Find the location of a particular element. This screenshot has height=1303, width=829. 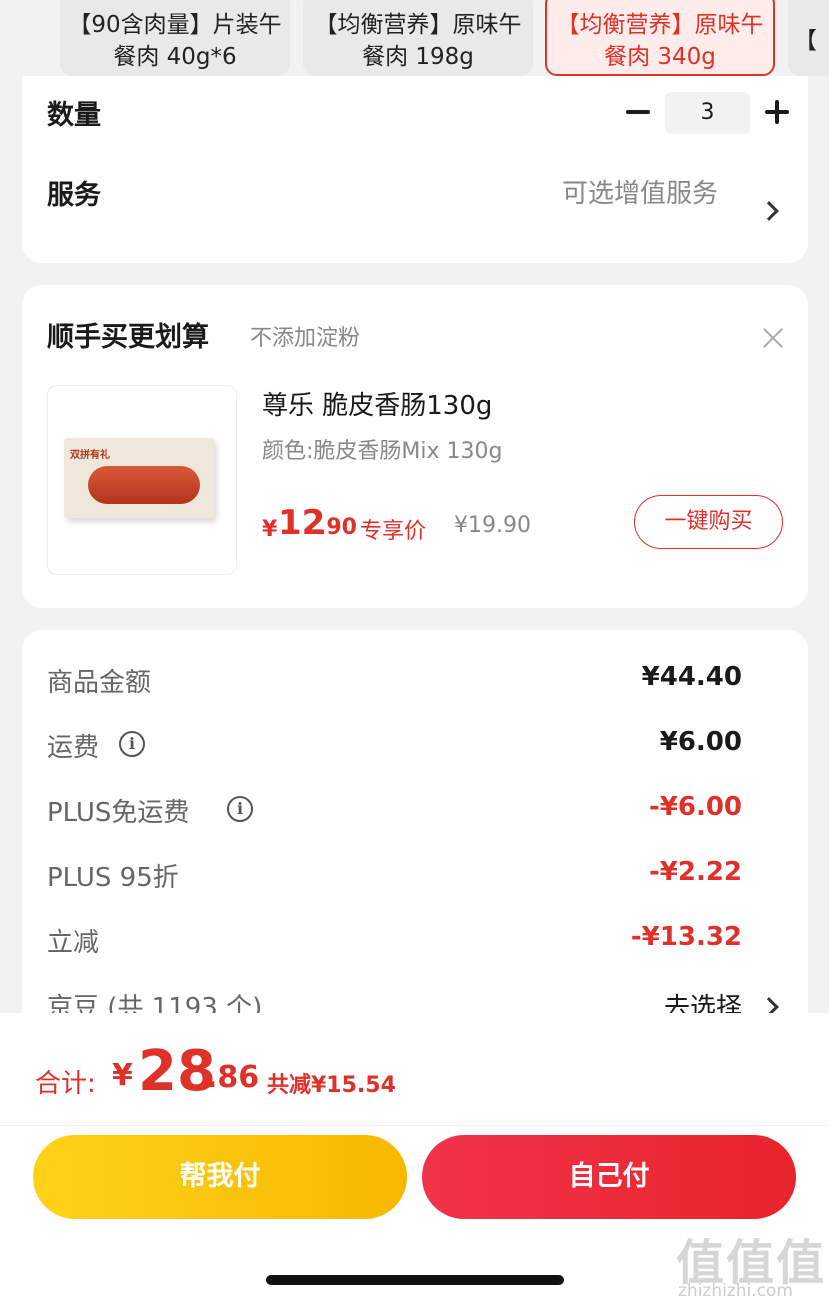

total-label: 合计: is located at coordinates (65, 1084).